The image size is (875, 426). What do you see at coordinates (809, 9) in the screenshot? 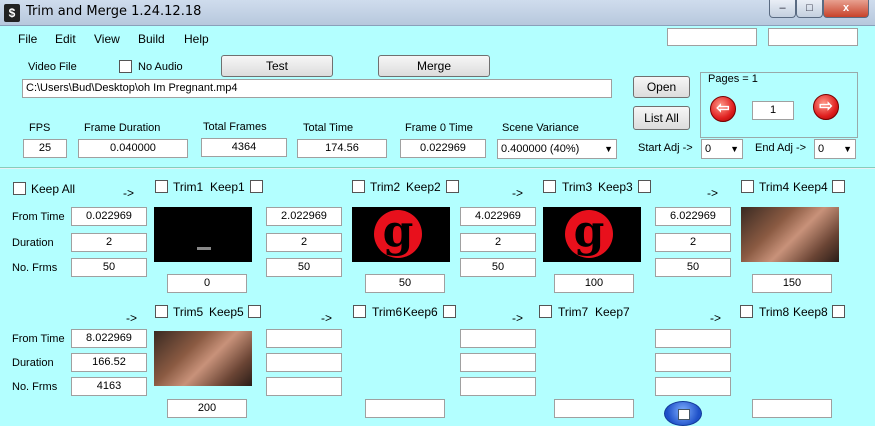
I see `maximize-button: □` at bounding box center [809, 9].